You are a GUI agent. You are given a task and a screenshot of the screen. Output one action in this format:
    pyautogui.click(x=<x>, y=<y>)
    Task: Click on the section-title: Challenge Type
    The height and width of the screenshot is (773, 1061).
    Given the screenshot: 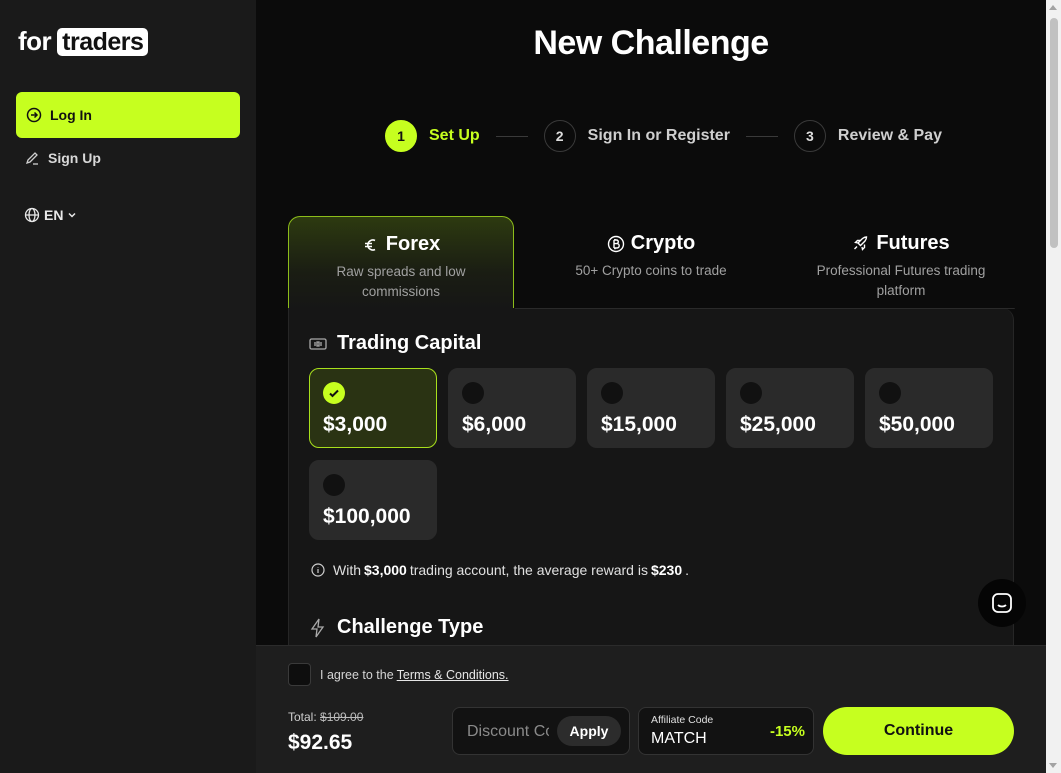 What is the action you would take?
    pyautogui.click(x=410, y=627)
    